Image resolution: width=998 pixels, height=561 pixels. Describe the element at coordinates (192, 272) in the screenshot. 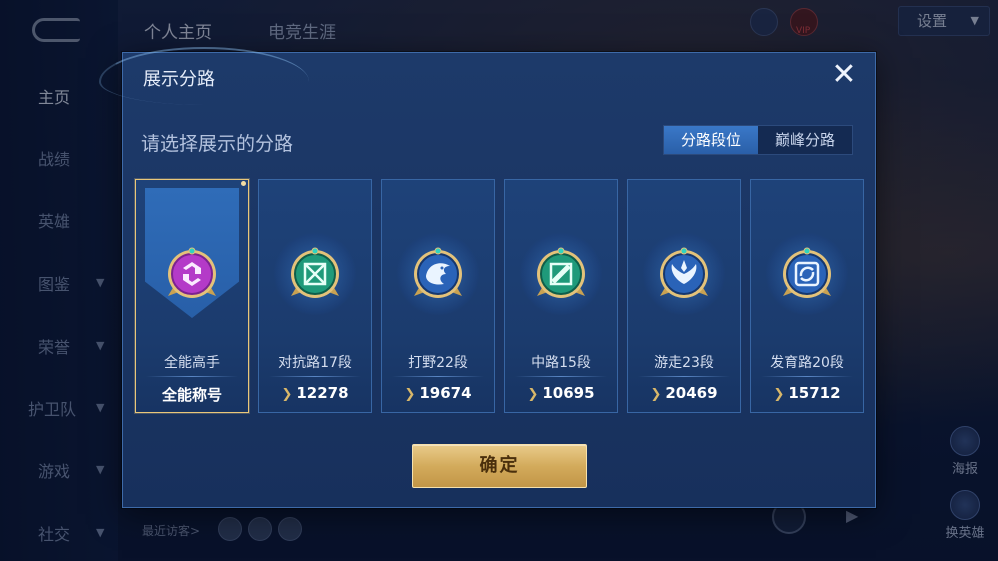

I see `all-round-emblem-icon` at that location.